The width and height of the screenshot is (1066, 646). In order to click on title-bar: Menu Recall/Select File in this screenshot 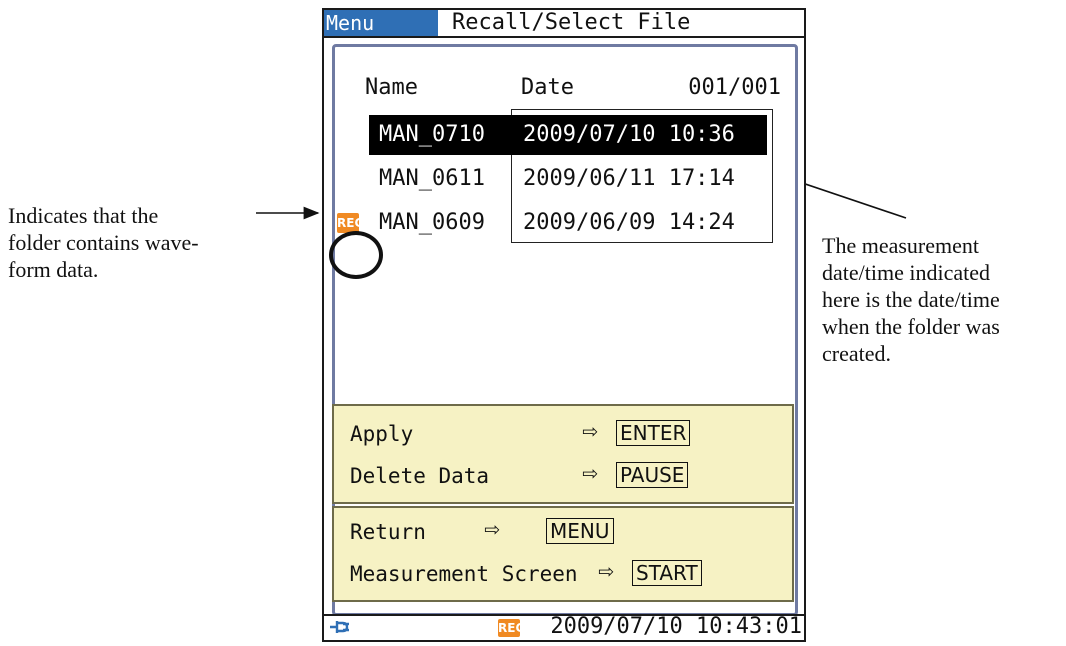, I will do `click(564, 24)`.